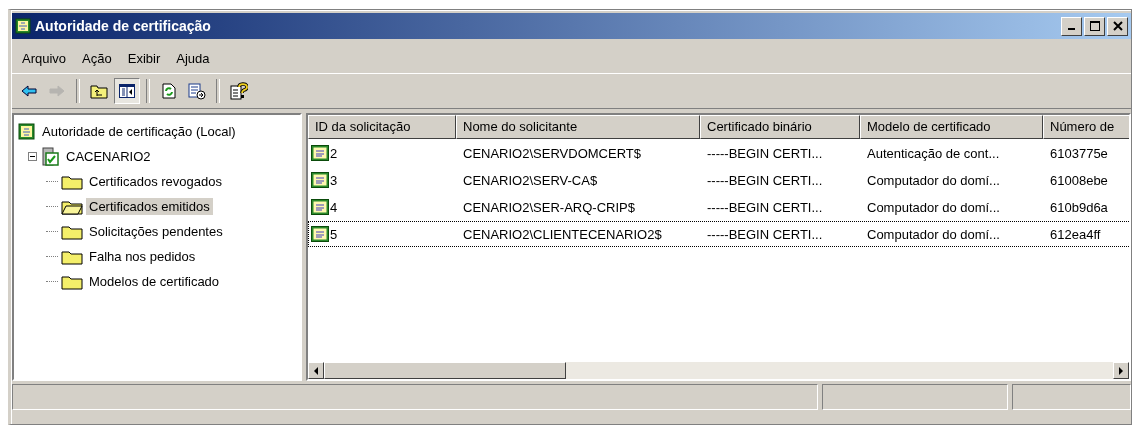 The width and height of the screenshot is (1132, 425). What do you see at coordinates (169, 91) in the screenshot?
I see `refresh-icon` at bounding box center [169, 91].